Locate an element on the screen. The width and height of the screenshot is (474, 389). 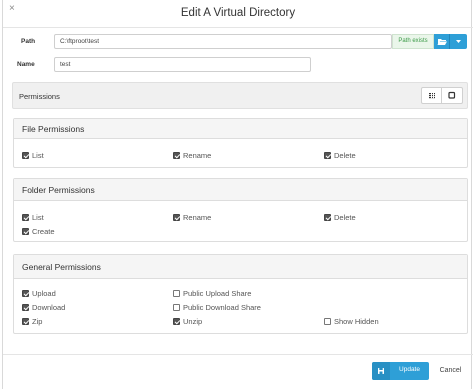
chevron-down-icon is located at coordinates (458, 41).